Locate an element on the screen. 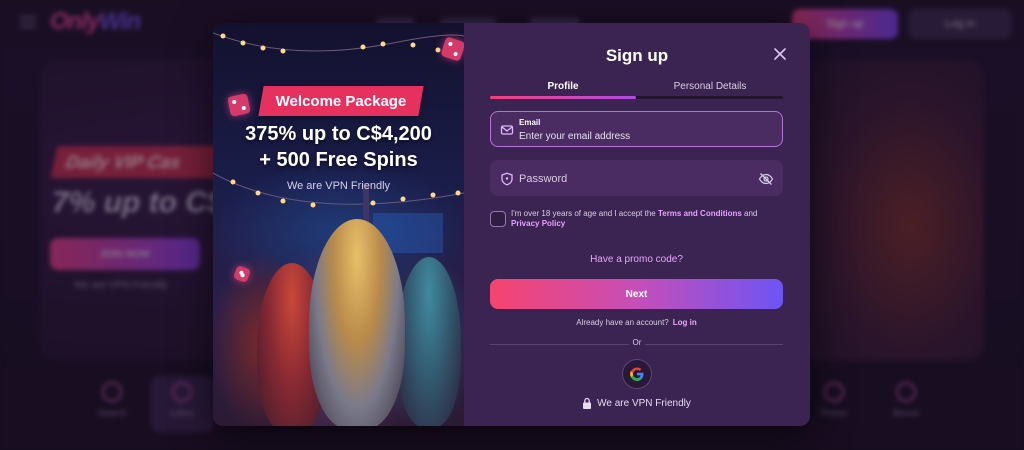  shield-icon is located at coordinates (507, 179).